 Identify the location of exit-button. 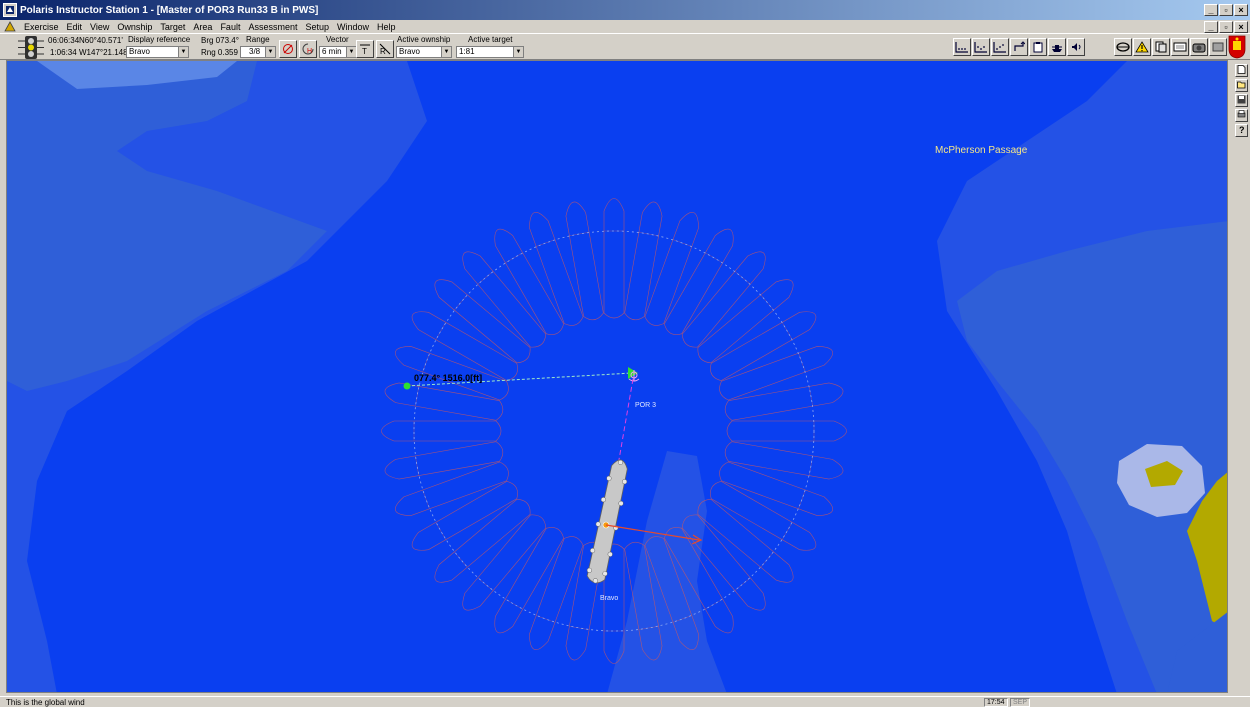
(1218, 47).